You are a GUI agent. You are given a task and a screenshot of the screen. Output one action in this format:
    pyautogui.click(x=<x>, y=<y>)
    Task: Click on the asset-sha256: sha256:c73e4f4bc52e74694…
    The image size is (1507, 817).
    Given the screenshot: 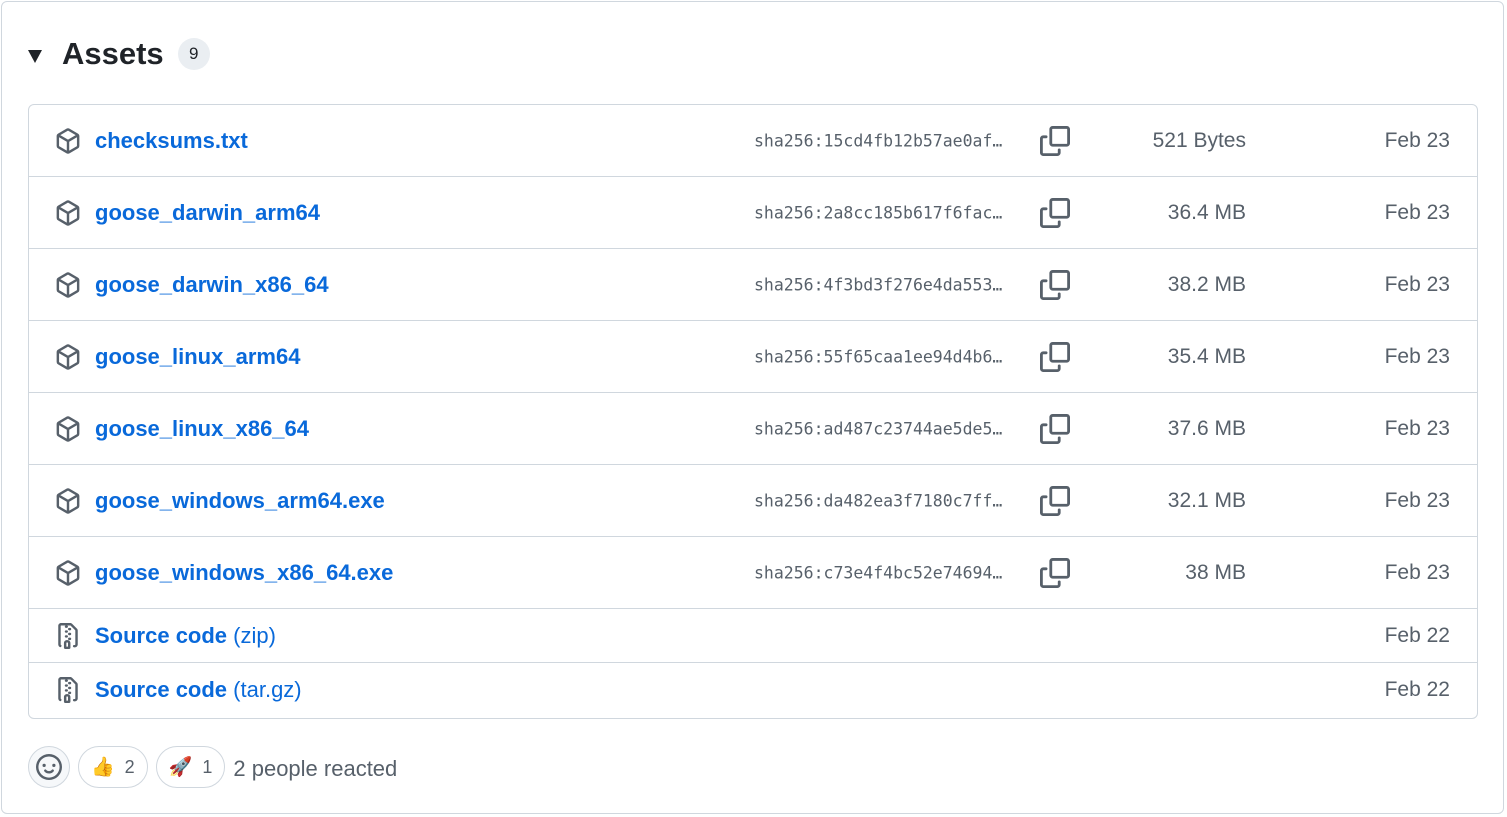 What is the action you would take?
    pyautogui.click(x=878, y=572)
    